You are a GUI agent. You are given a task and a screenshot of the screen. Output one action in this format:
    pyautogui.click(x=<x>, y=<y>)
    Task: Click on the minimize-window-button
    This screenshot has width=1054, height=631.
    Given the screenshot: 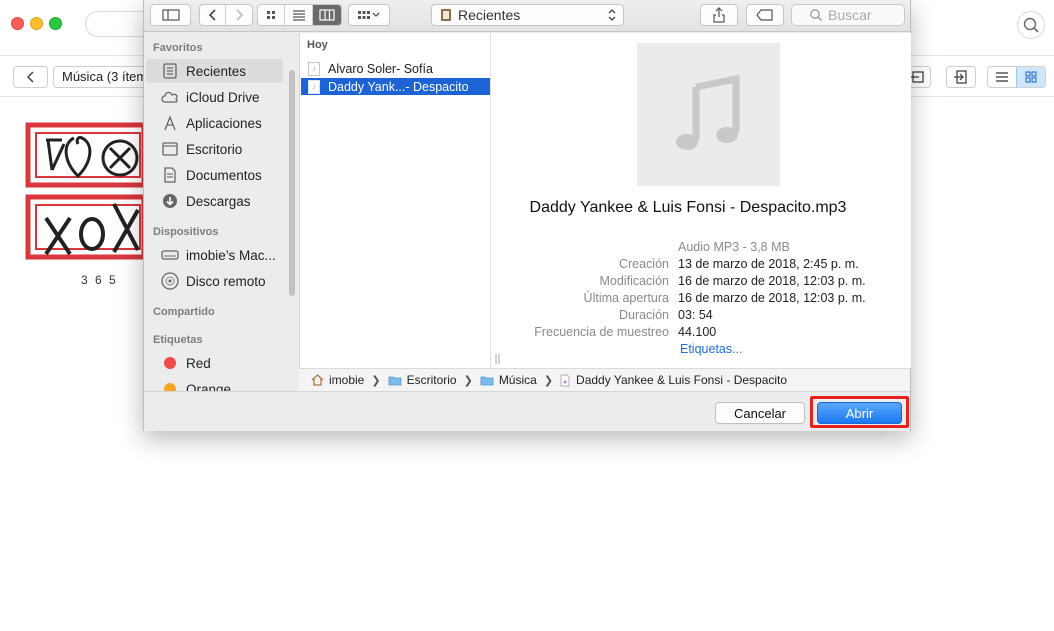 What is the action you would take?
    pyautogui.click(x=36, y=23)
    